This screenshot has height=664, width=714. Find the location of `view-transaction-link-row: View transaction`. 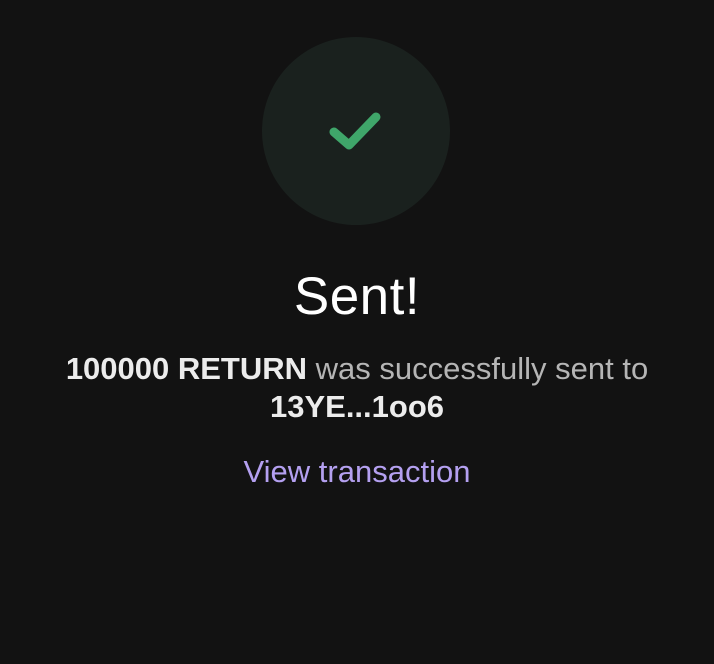

view-transaction-link-row: View transaction is located at coordinates (357, 472).